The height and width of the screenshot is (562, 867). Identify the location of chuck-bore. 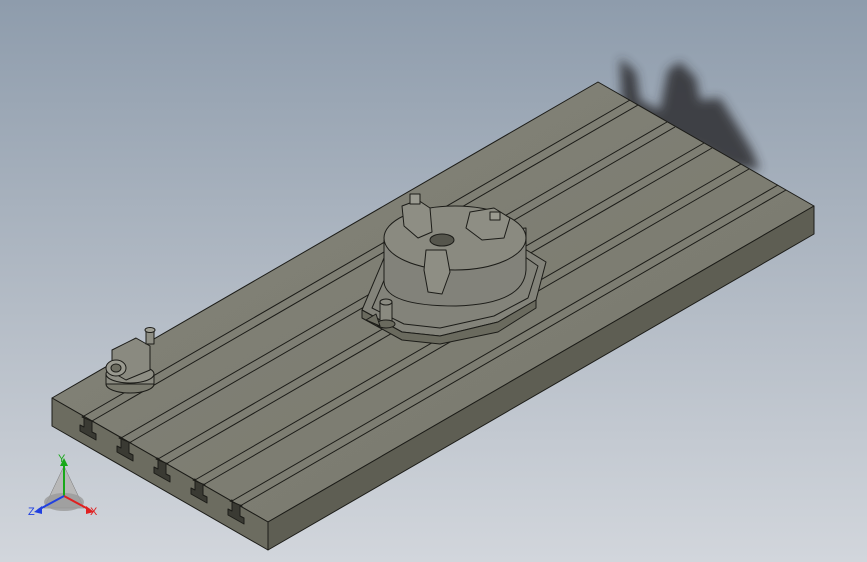
(442, 240).